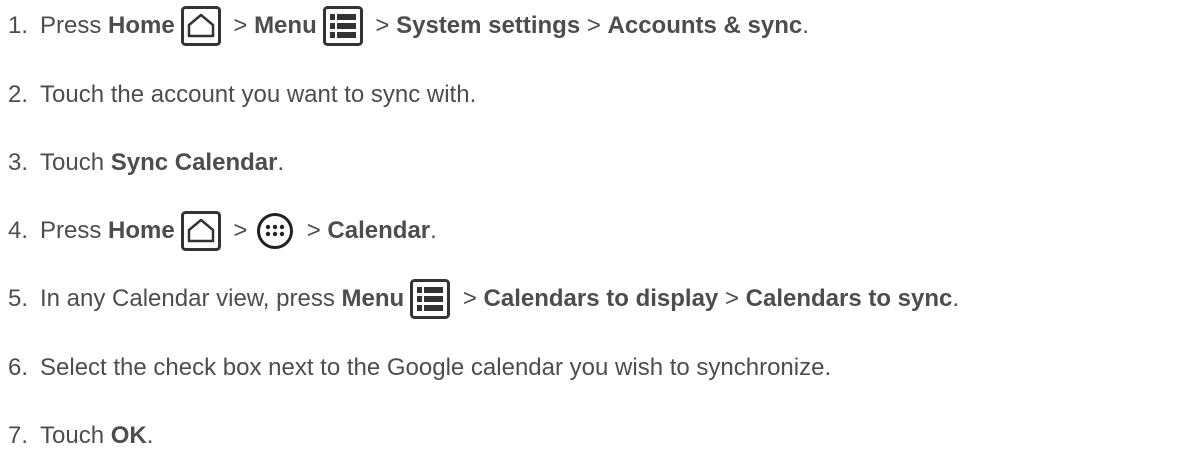 Image resolution: width=1184 pixels, height=461 pixels. Describe the element at coordinates (488, 25) in the screenshot. I see `system-settings-label: System settings` at that location.